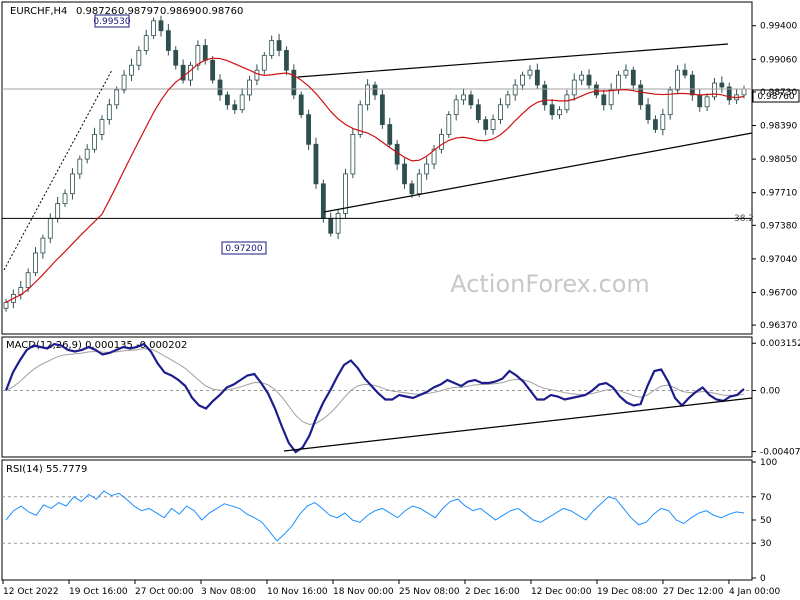  I want to click on x-tick-label: 27 Oct 00:00, so click(164, 592).